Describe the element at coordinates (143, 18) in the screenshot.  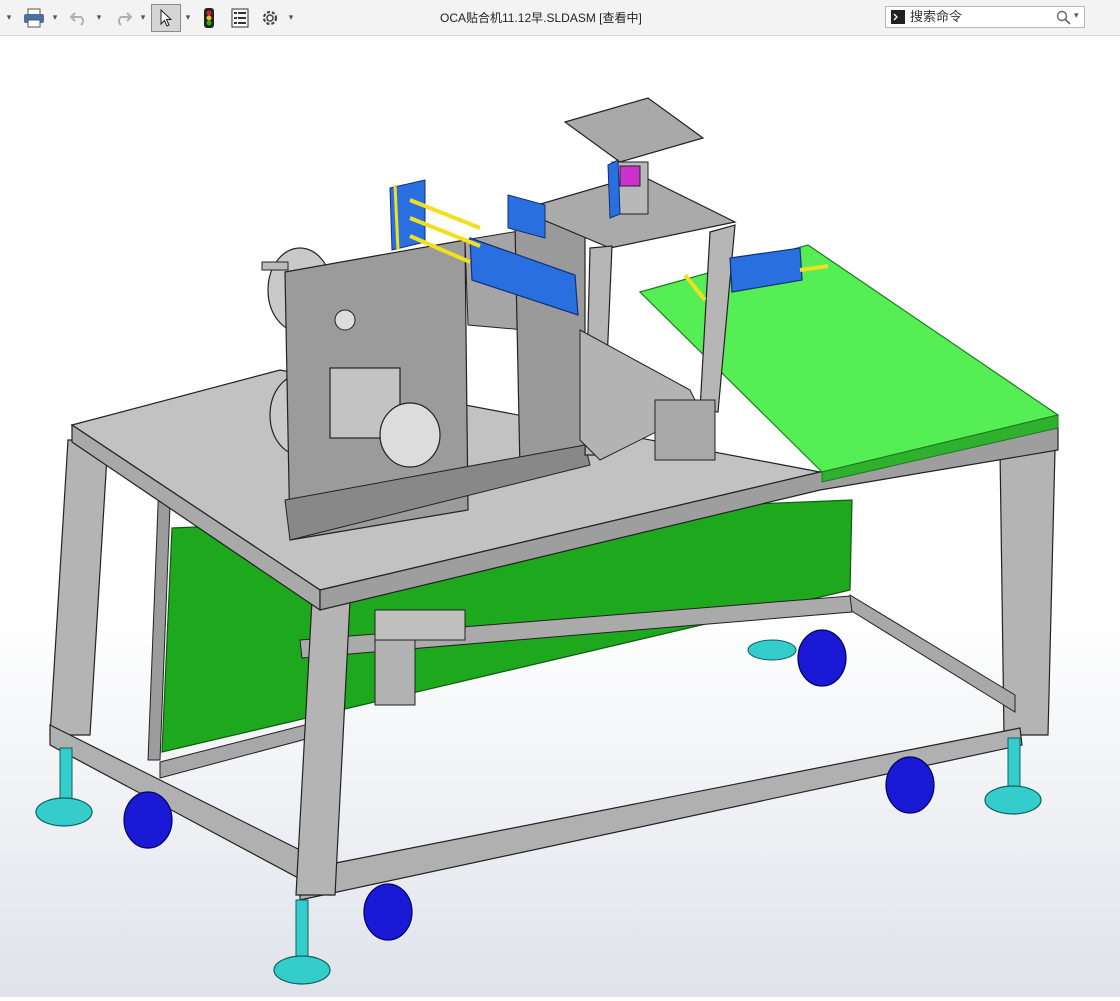
I see `redo-dropdown-icon: ▾` at that location.